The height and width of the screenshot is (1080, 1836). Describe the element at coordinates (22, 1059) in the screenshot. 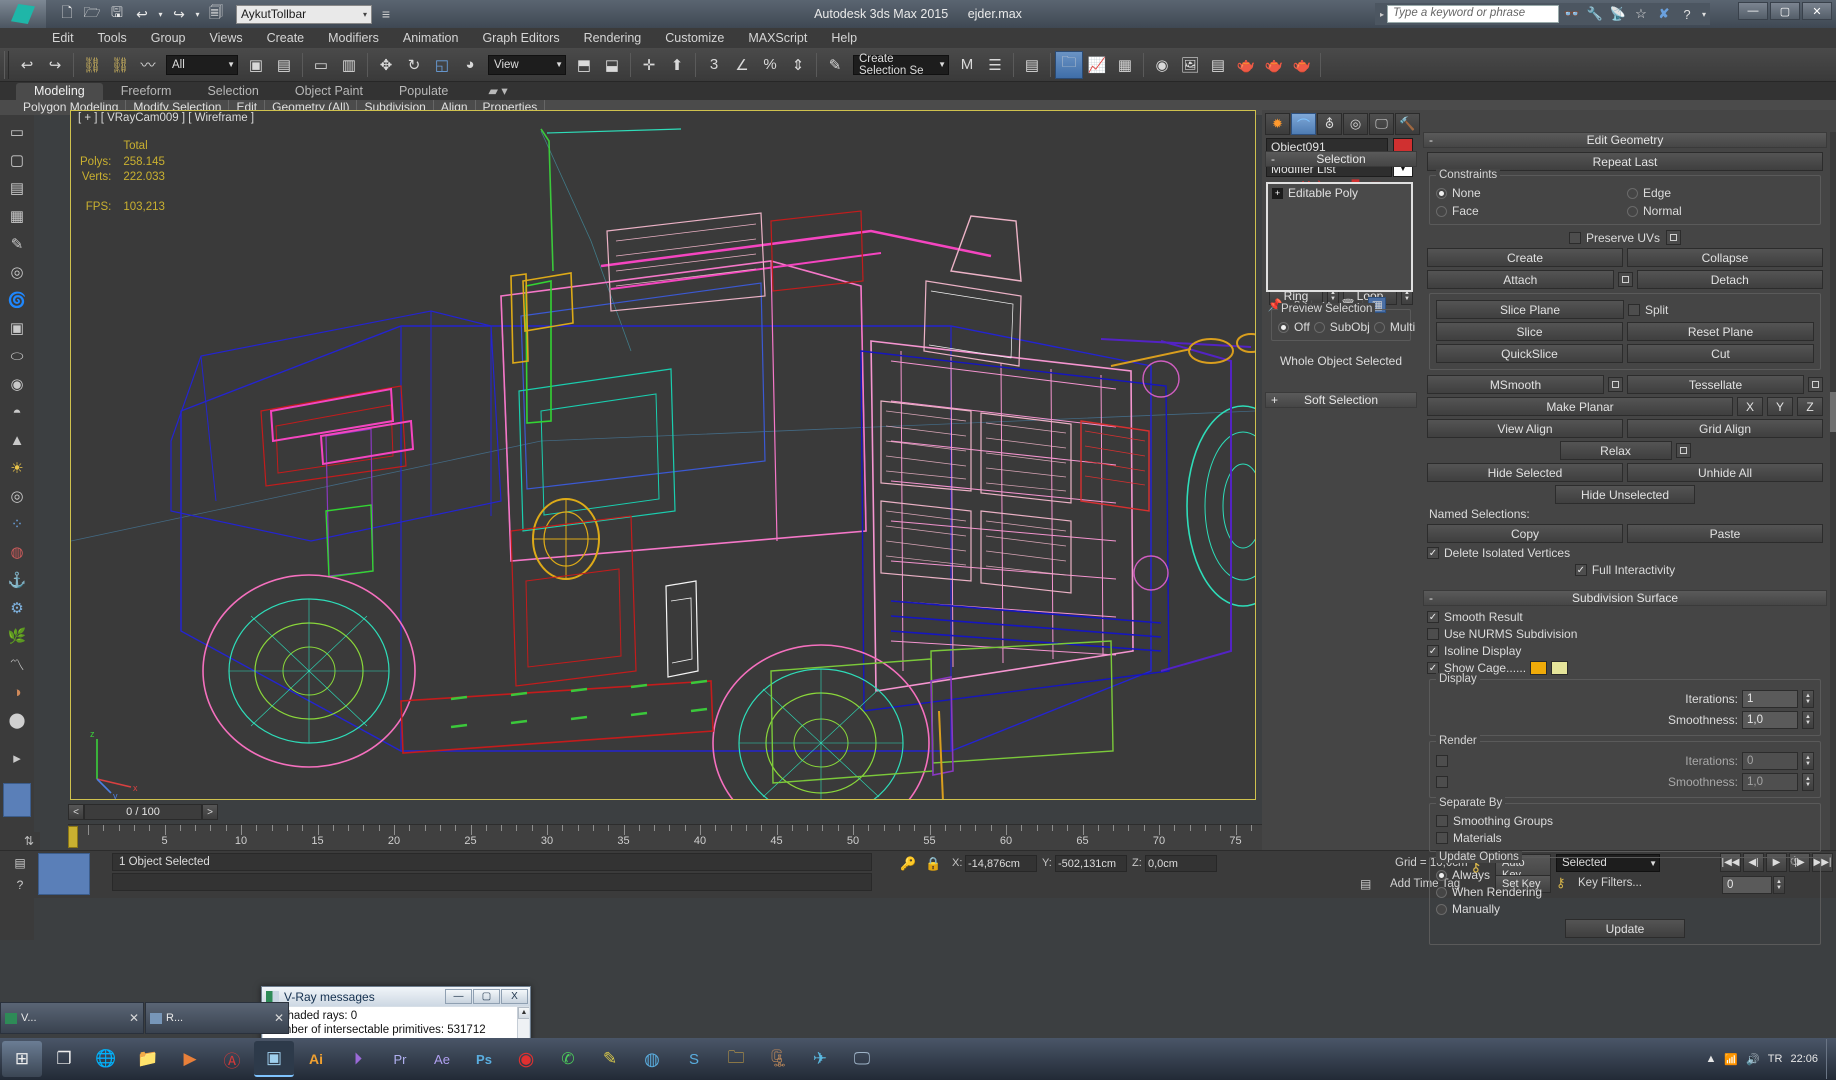

I see `start-icon: ⊞` at that location.